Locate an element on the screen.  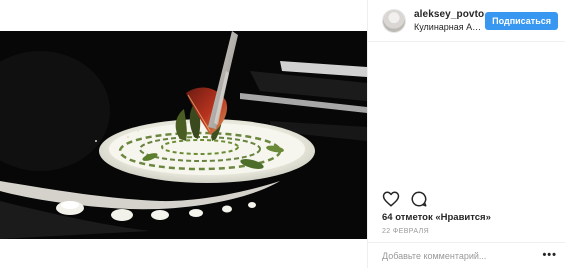
more-options-icon: ••• is located at coordinates (549, 255).